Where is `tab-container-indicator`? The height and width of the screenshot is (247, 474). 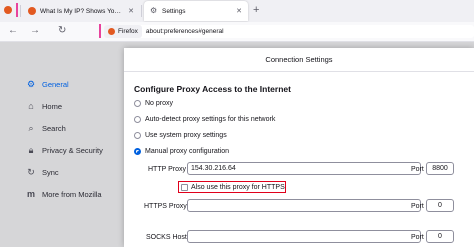
tab-container-indicator is located at coordinates (17, 10).